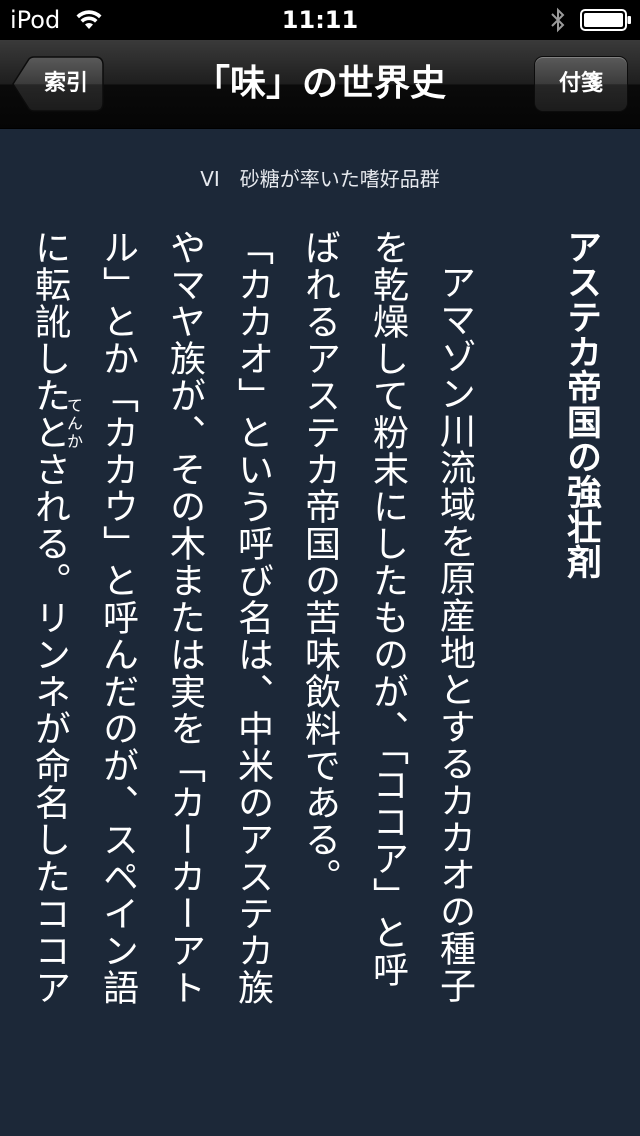 This screenshot has width=640, height=1136. What do you see at coordinates (73, 424) in the screenshot?
I see `ruby-annotation: てんか` at bounding box center [73, 424].